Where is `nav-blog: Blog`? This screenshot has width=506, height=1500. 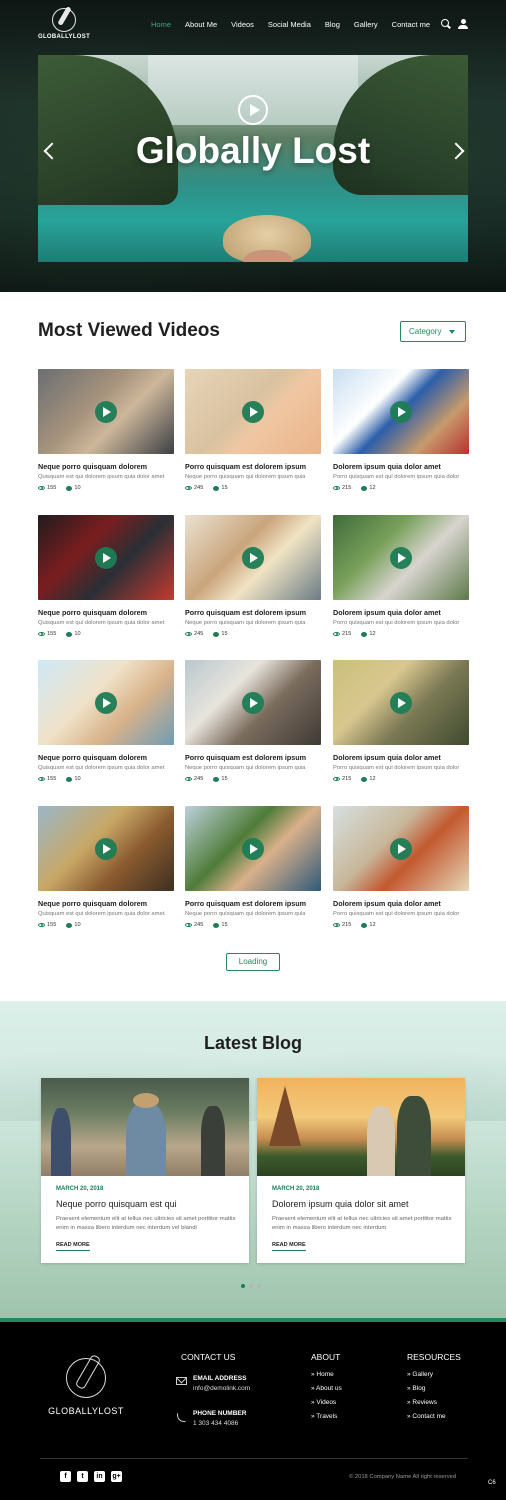 nav-blog: Blog is located at coordinates (332, 24).